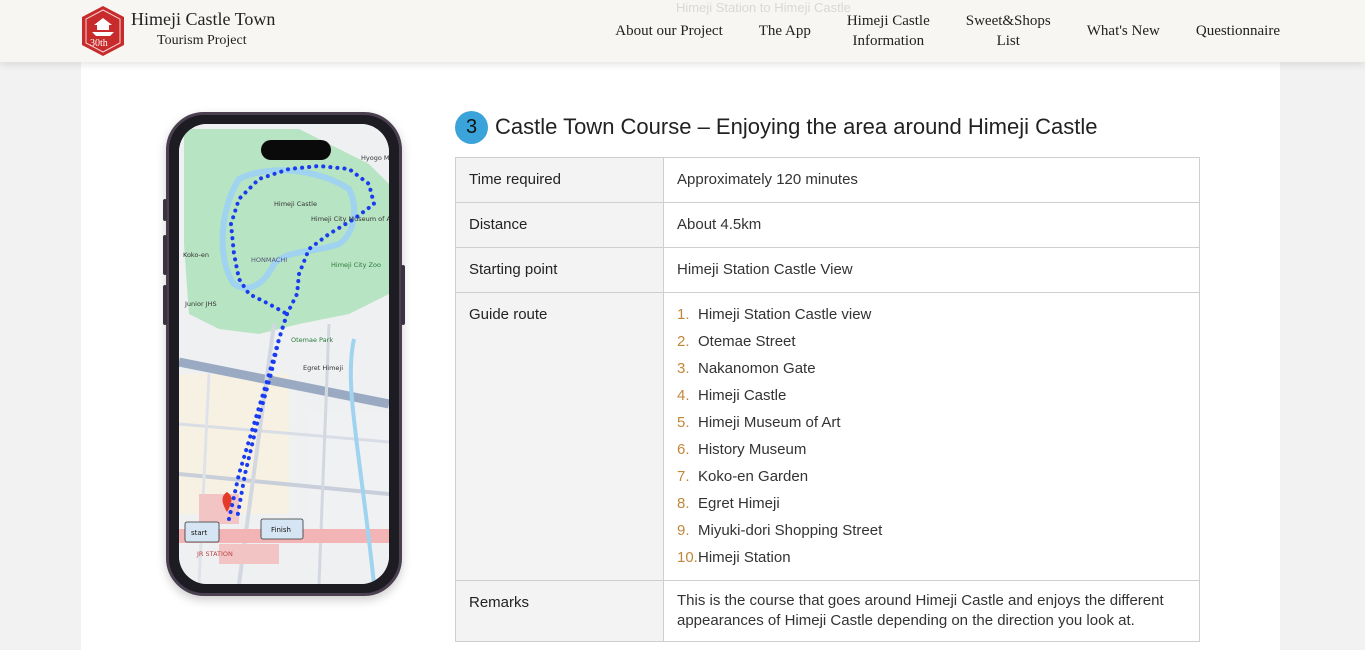 This screenshot has height=650, width=1365. Describe the element at coordinates (99, 43) in the screenshot. I see `anniversary-badge-text: 30th` at that location.